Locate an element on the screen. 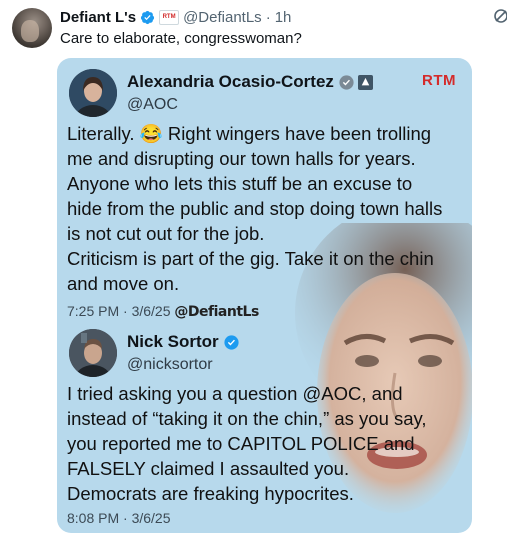 The image size is (507, 545). nick-line-5: Democrats are freaking hypocrites. is located at coordinates (210, 493).